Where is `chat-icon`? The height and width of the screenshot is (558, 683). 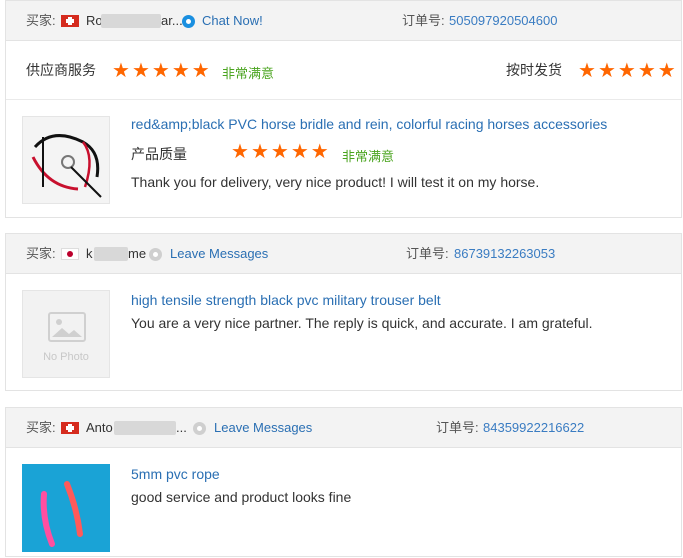
chat-icon is located at coordinates (188, 21).